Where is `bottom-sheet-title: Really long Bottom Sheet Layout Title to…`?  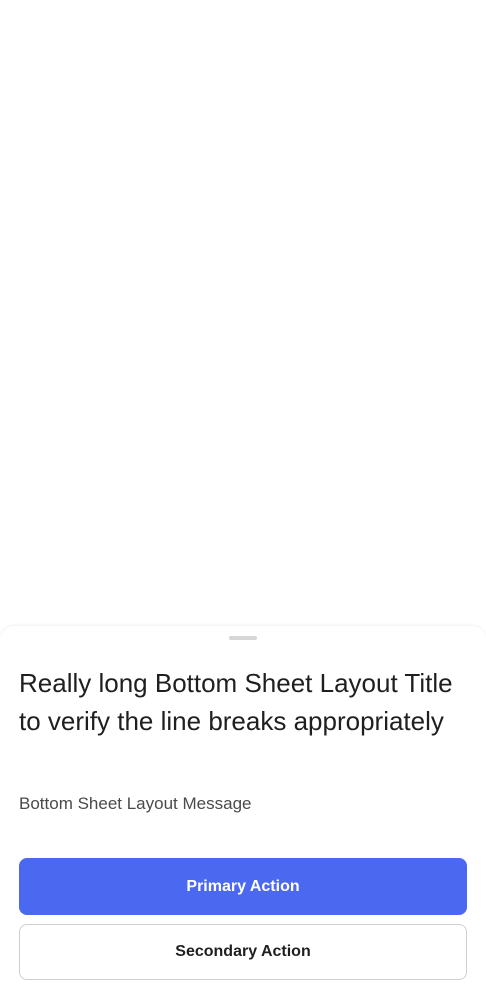
bottom-sheet-title: Really long Bottom Sheet Layout Title to… is located at coordinates (236, 702).